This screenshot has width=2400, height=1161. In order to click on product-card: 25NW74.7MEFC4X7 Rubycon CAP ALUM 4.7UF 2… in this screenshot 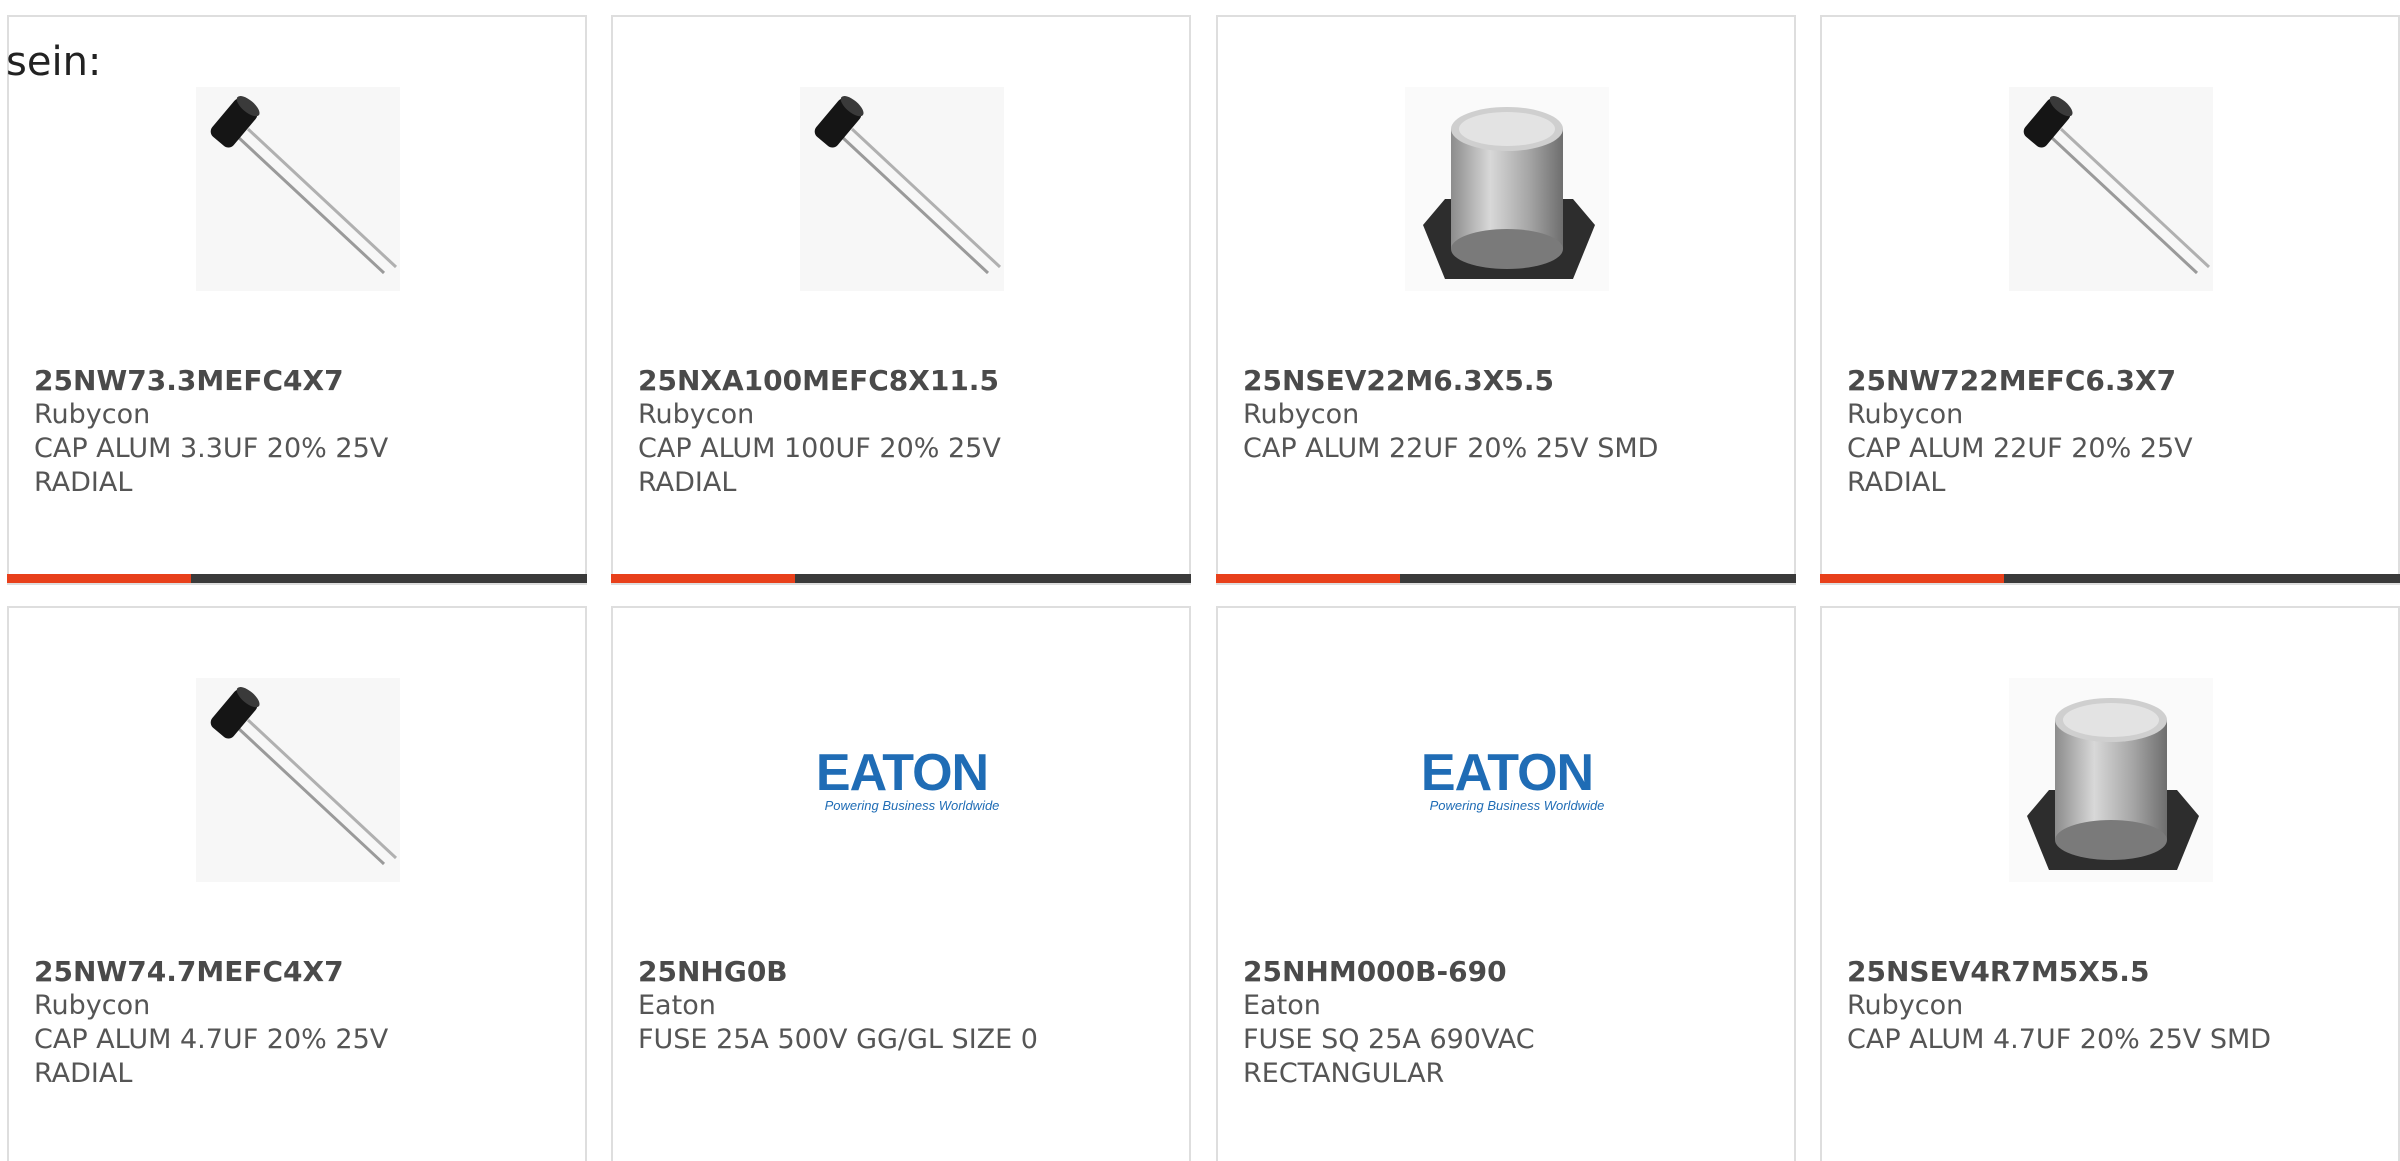, I will do `click(297, 883)`.